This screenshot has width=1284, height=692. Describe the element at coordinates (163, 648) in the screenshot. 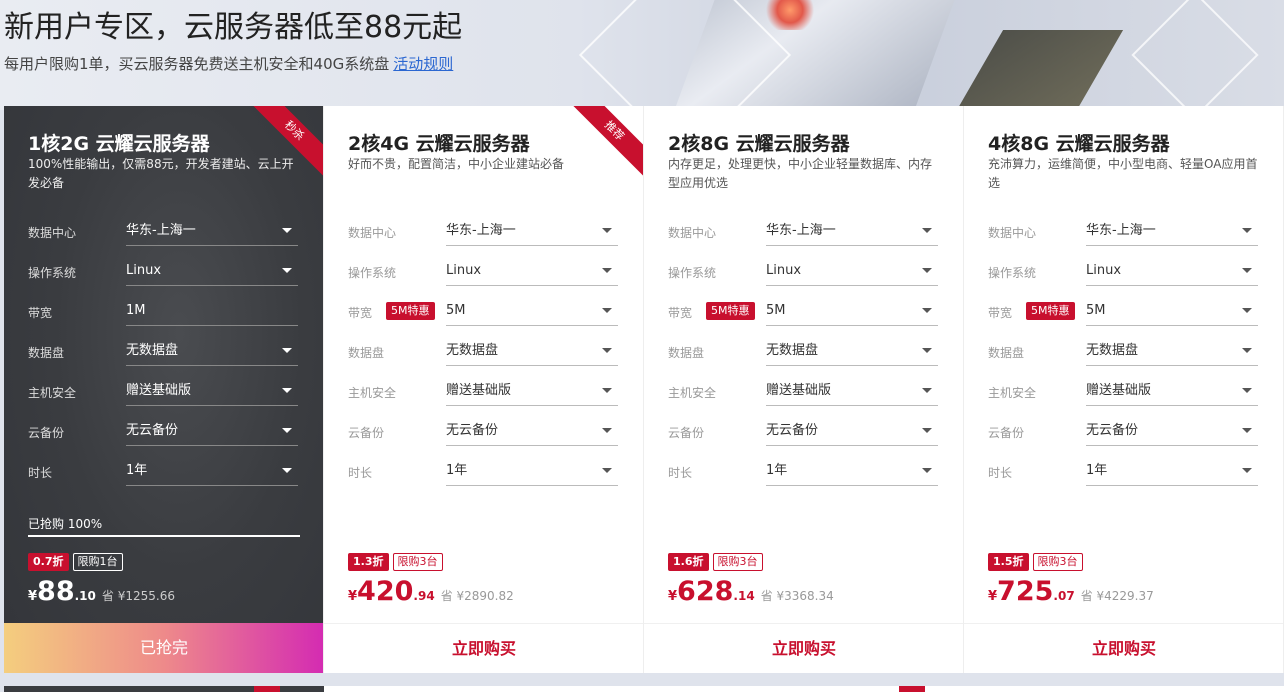

I see `sold-out-button: 已抢完` at that location.